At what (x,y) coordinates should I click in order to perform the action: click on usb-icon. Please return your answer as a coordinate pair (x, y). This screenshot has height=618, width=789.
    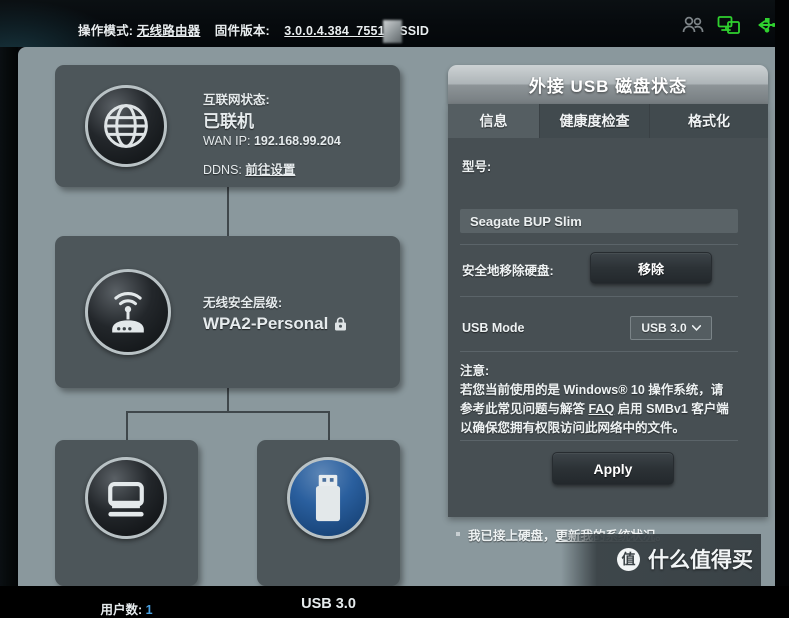
    Looking at the image, I should click on (765, 25).